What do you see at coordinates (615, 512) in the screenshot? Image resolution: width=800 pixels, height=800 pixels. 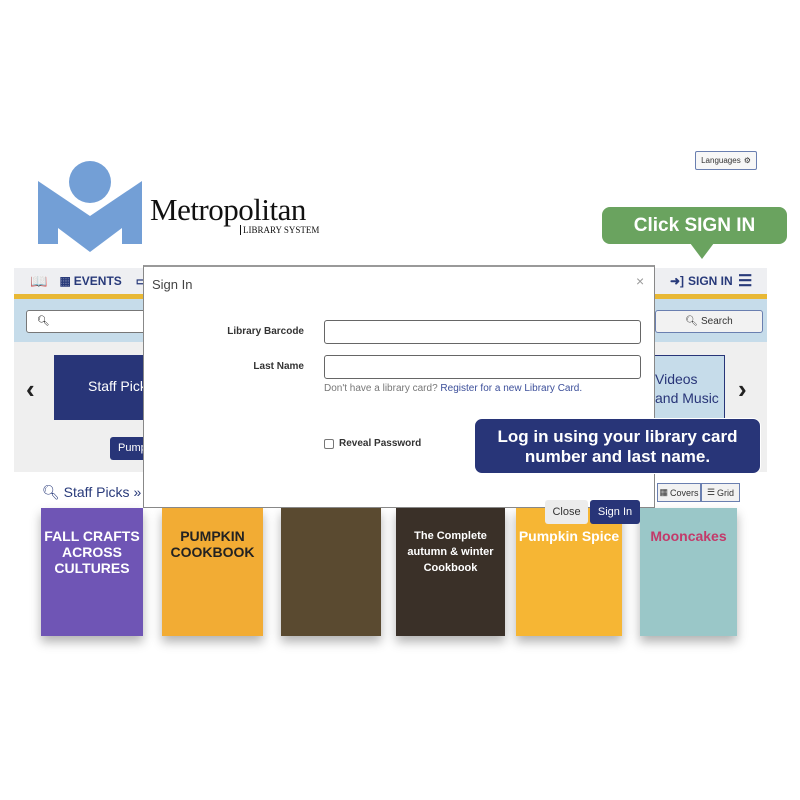 I see `sign-in-button: Sign In` at bounding box center [615, 512].